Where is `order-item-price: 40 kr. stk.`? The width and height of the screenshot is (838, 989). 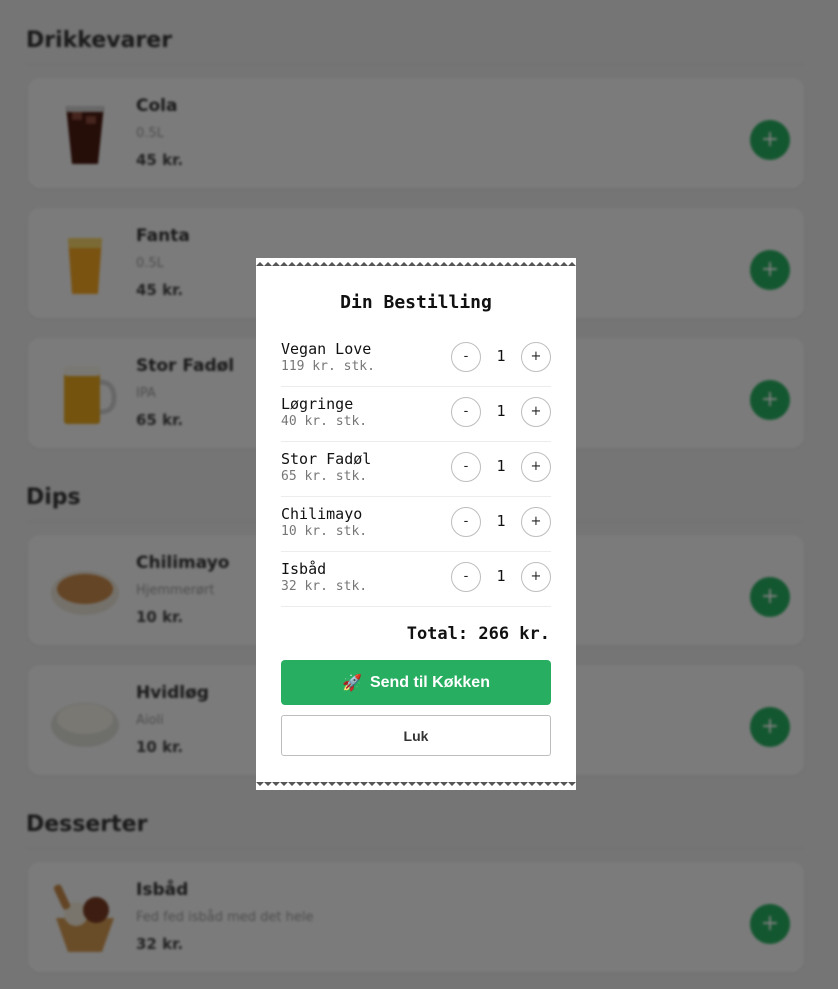
order-item-price: 40 kr. stk. is located at coordinates (324, 421).